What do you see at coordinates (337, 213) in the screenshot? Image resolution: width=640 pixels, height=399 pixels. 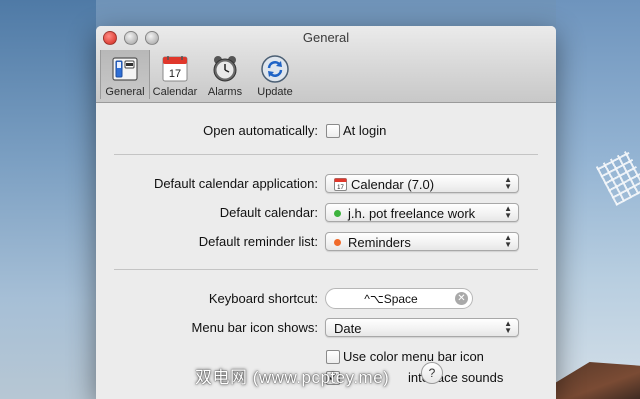 I see `calendar-color-dot` at bounding box center [337, 213].